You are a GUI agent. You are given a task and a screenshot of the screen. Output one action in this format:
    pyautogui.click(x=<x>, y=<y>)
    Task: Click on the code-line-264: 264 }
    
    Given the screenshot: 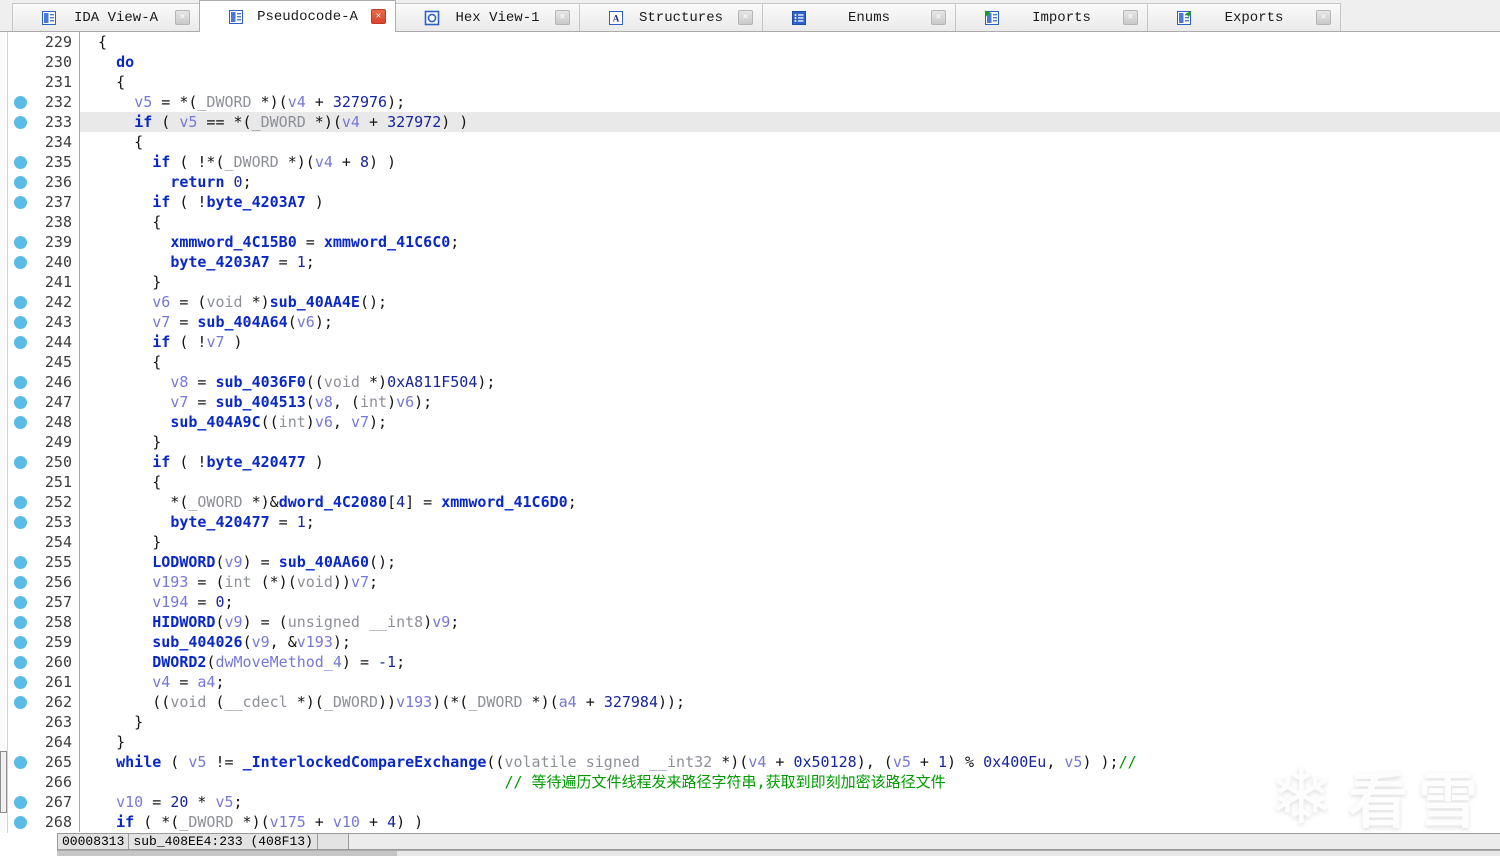 What is the action you would take?
    pyautogui.click(x=750, y=742)
    